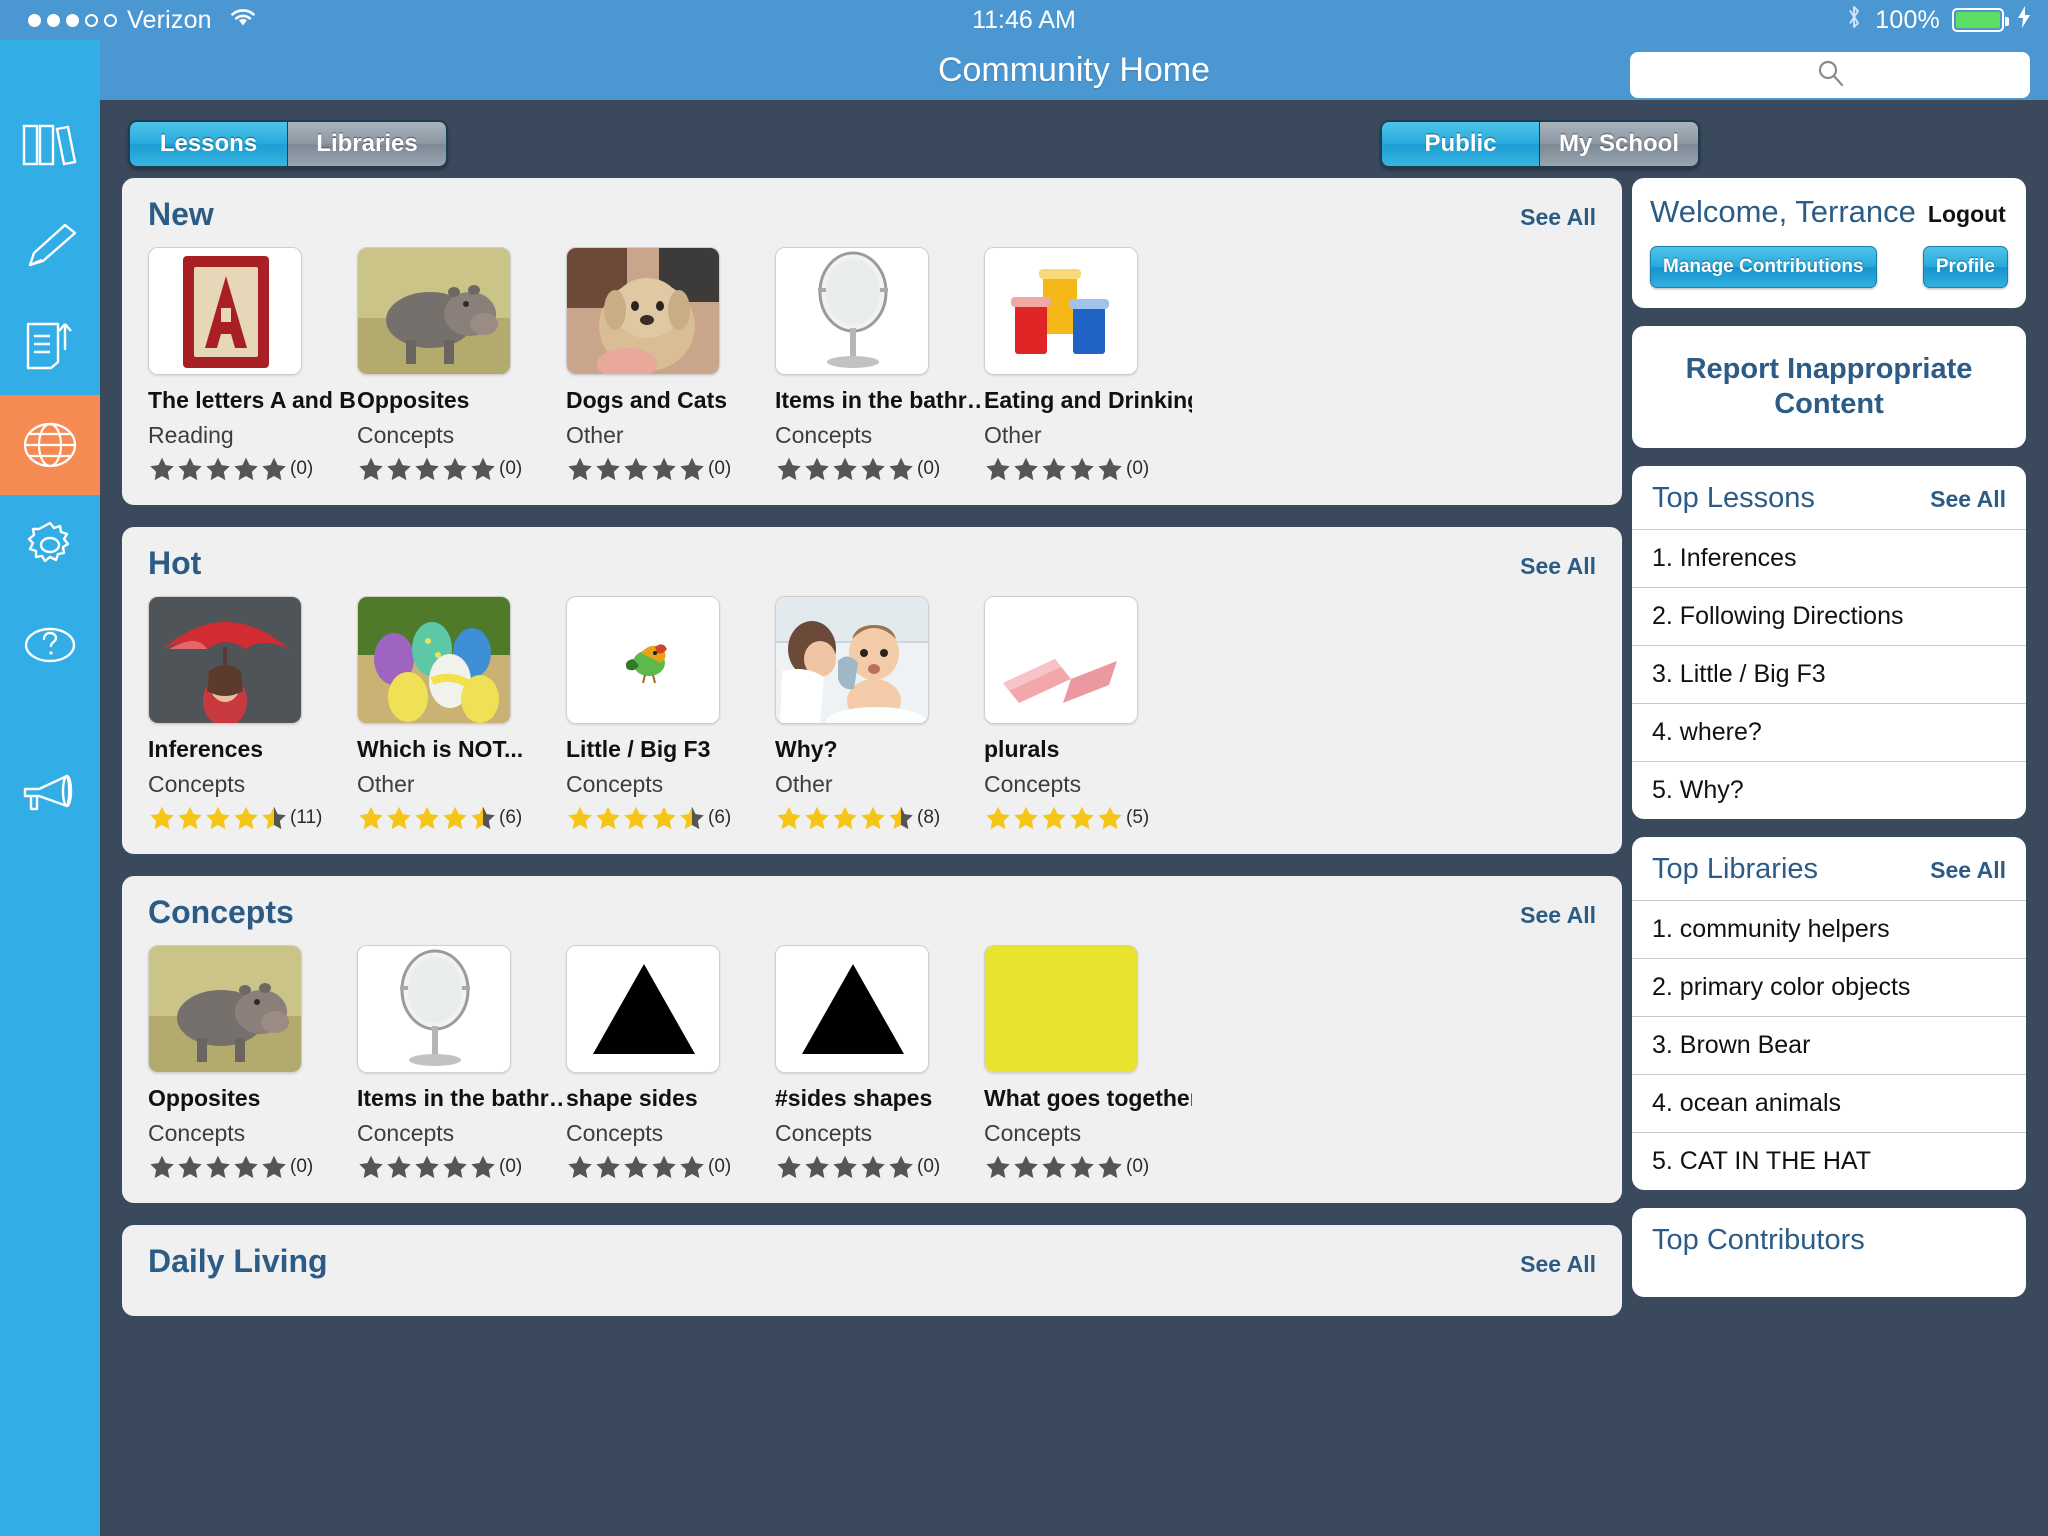  What do you see at coordinates (1829, 615) in the screenshot?
I see `list-item: 2. Following Directions` at bounding box center [1829, 615].